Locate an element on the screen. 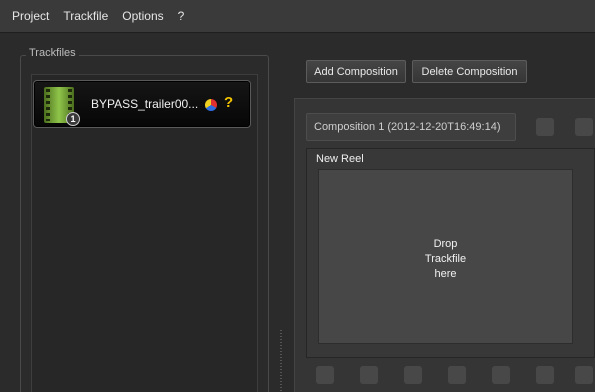  menu-project: Project is located at coordinates (30, 16).